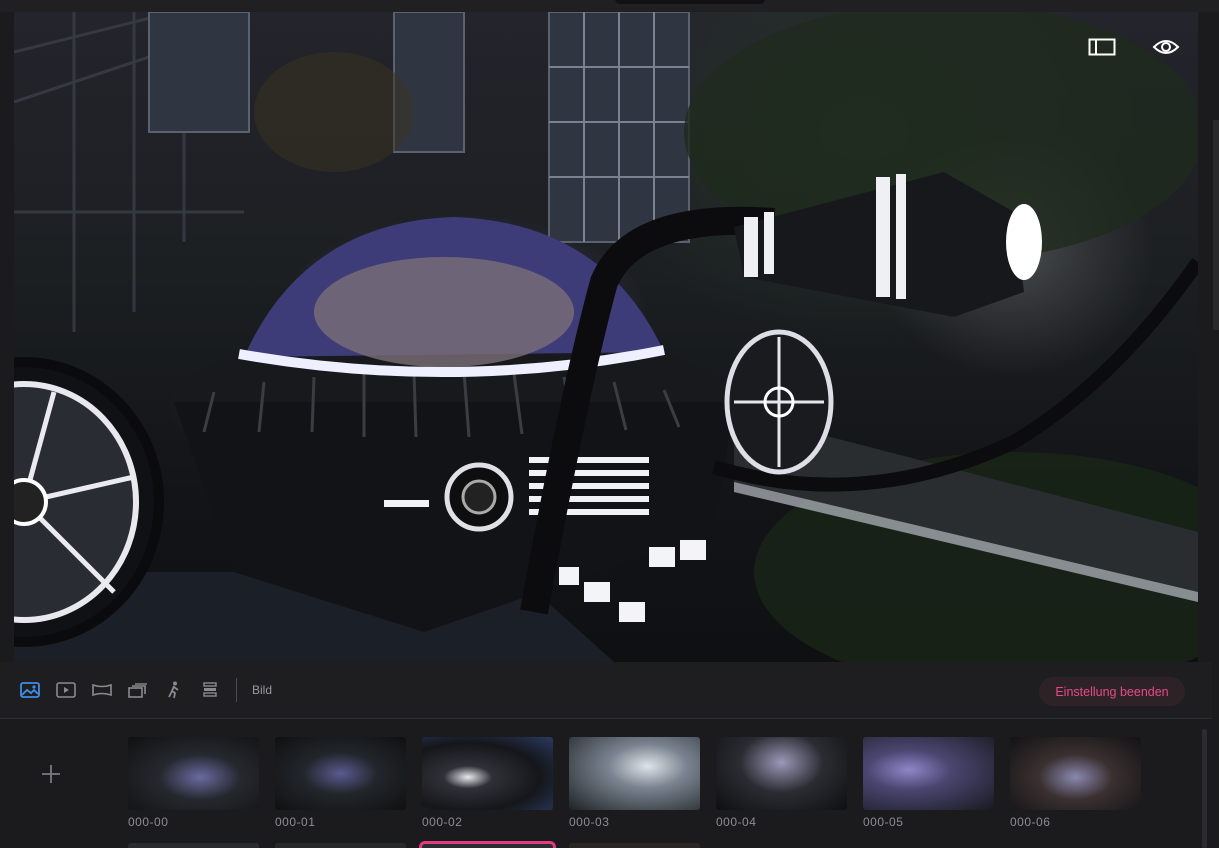  What do you see at coordinates (1112, 691) in the screenshot?
I see `end-setting-button: Einstellung beenden` at bounding box center [1112, 691].